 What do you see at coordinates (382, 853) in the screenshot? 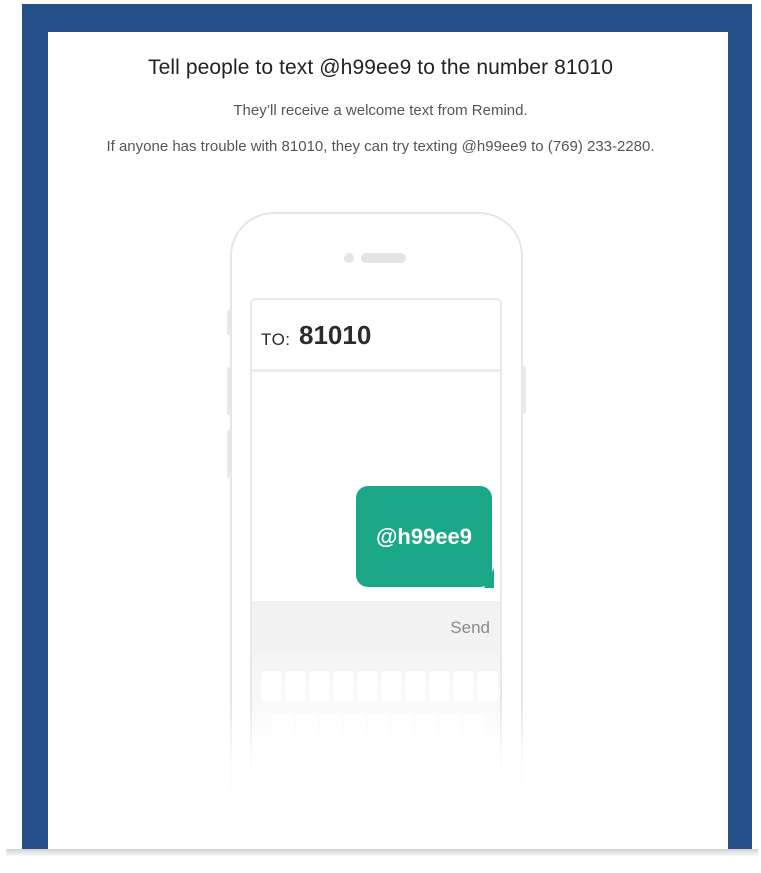
I see `frame-shadow` at bounding box center [382, 853].